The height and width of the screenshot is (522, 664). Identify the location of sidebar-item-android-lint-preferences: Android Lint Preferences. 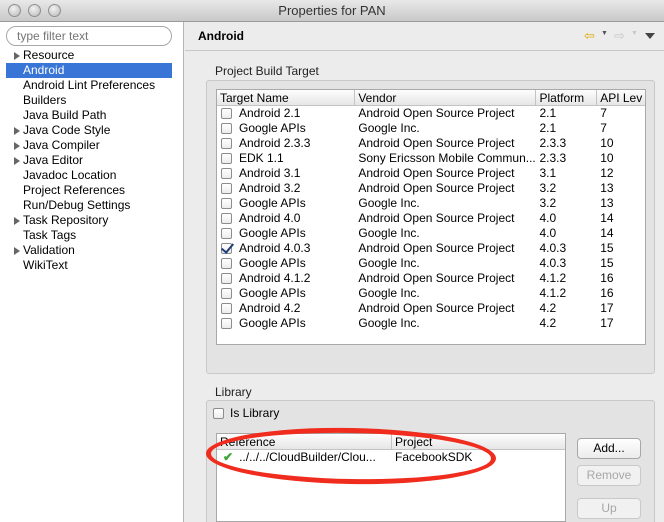
(89, 85).